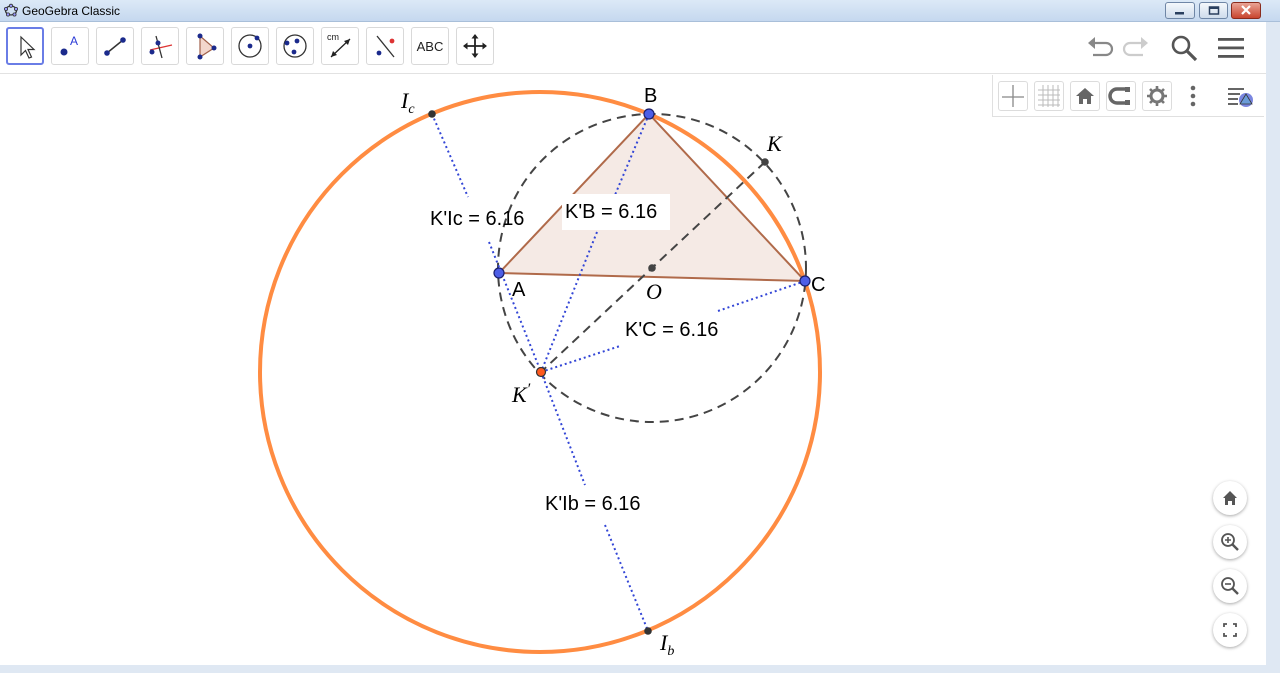 This screenshot has height=673, width=1280. What do you see at coordinates (333, 37) in the screenshot?
I see `svg-text: cm` at bounding box center [333, 37].